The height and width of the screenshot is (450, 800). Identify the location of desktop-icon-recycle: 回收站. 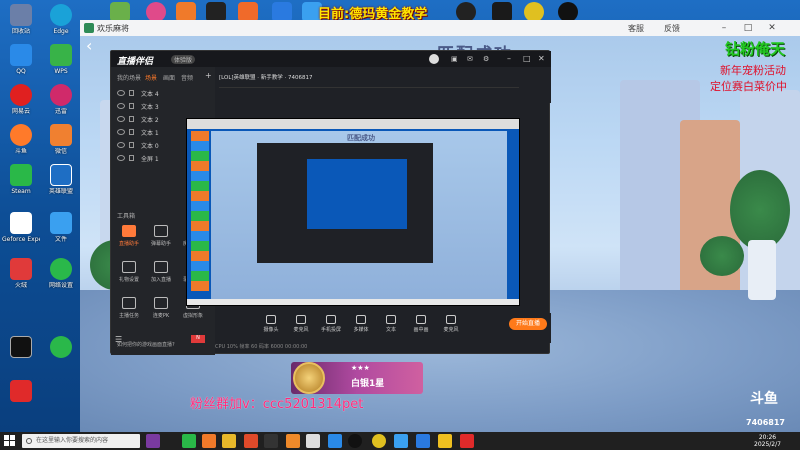
(21, 25).